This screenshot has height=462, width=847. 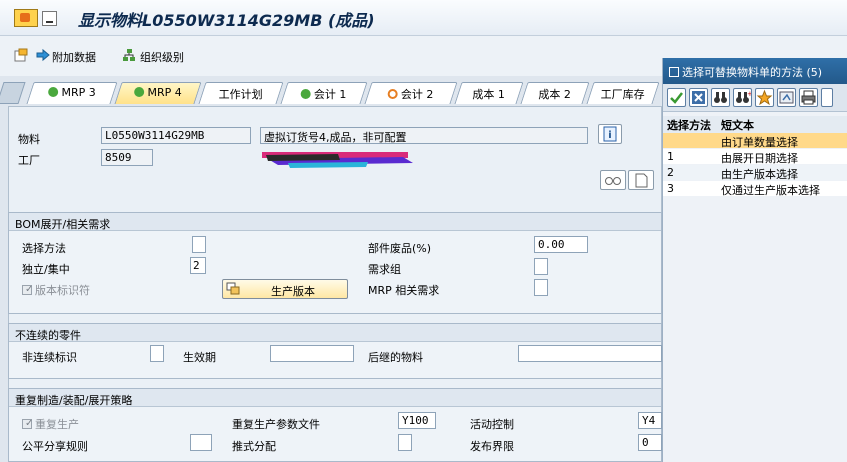 I want to click on selection-method-field, so click(x=199, y=244).